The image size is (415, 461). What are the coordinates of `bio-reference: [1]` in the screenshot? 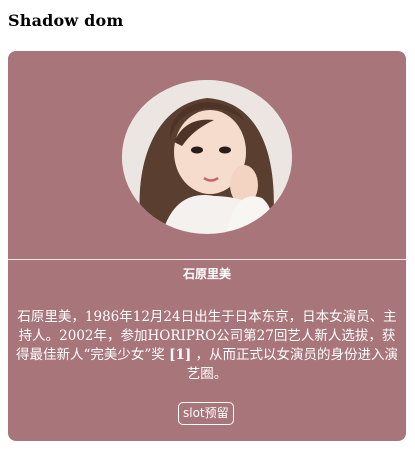 It's located at (180, 355).